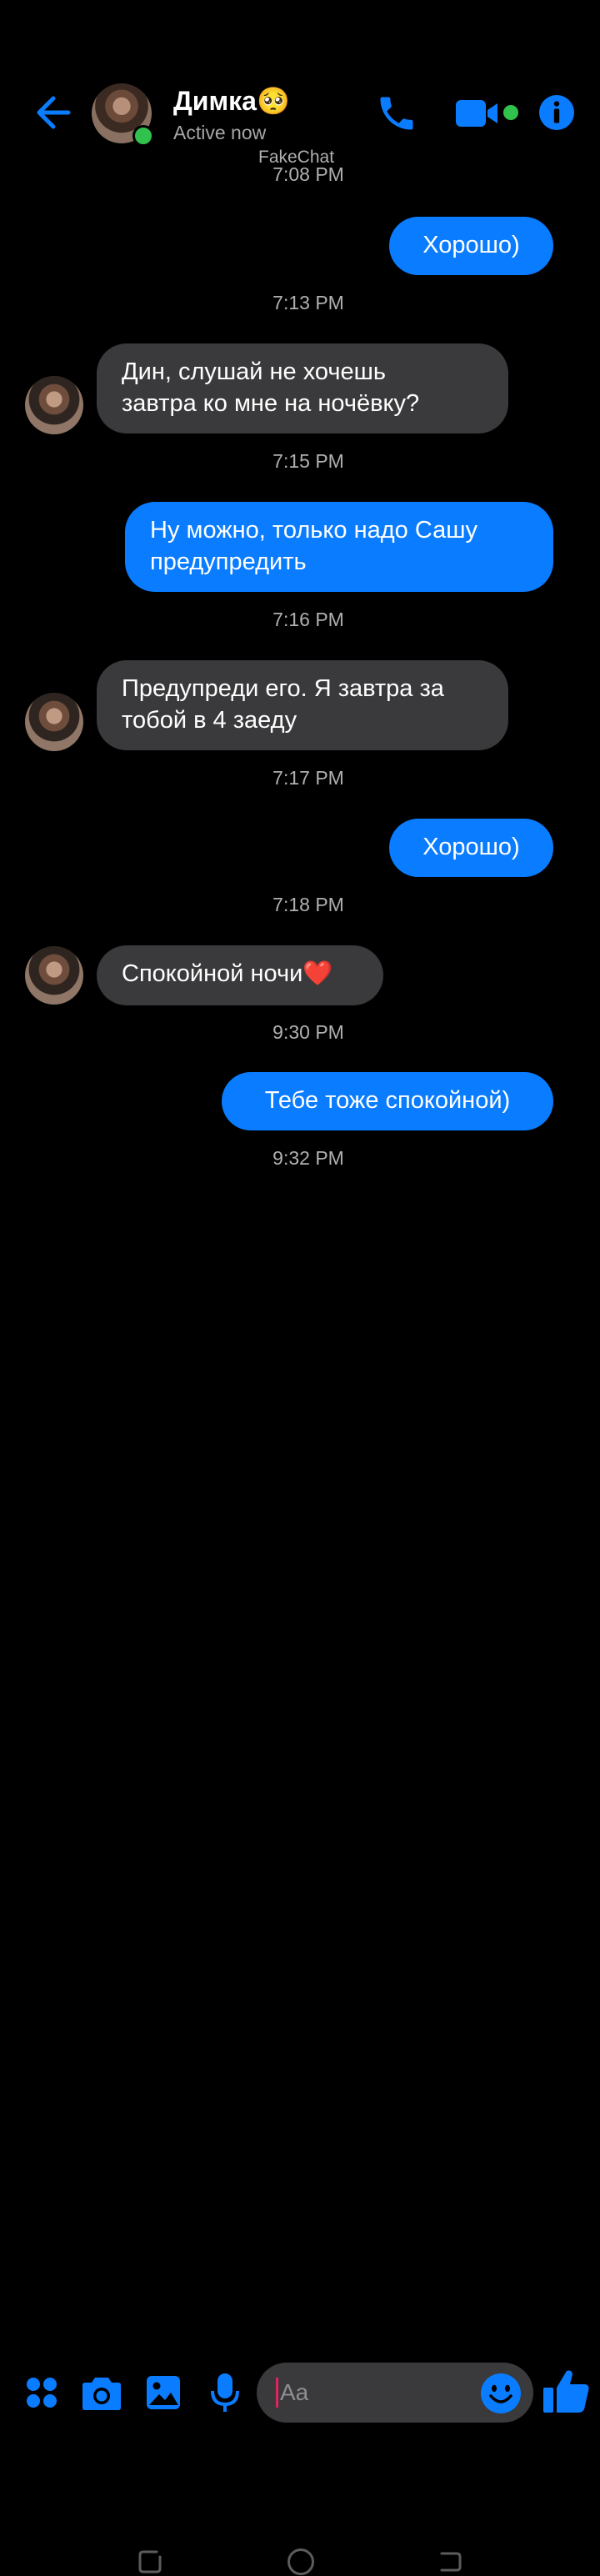  I want to click on timestamp: 7:13 PM, so click(308, 302).